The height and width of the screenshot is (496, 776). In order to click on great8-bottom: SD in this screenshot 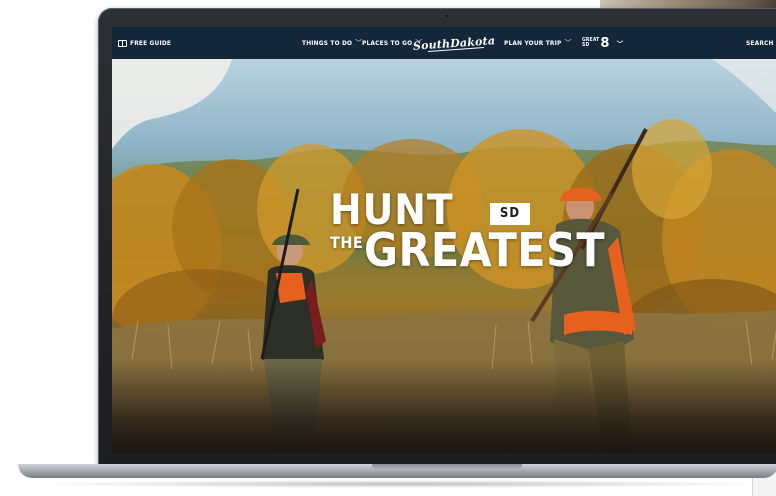, I will do `click(586, 45)`.